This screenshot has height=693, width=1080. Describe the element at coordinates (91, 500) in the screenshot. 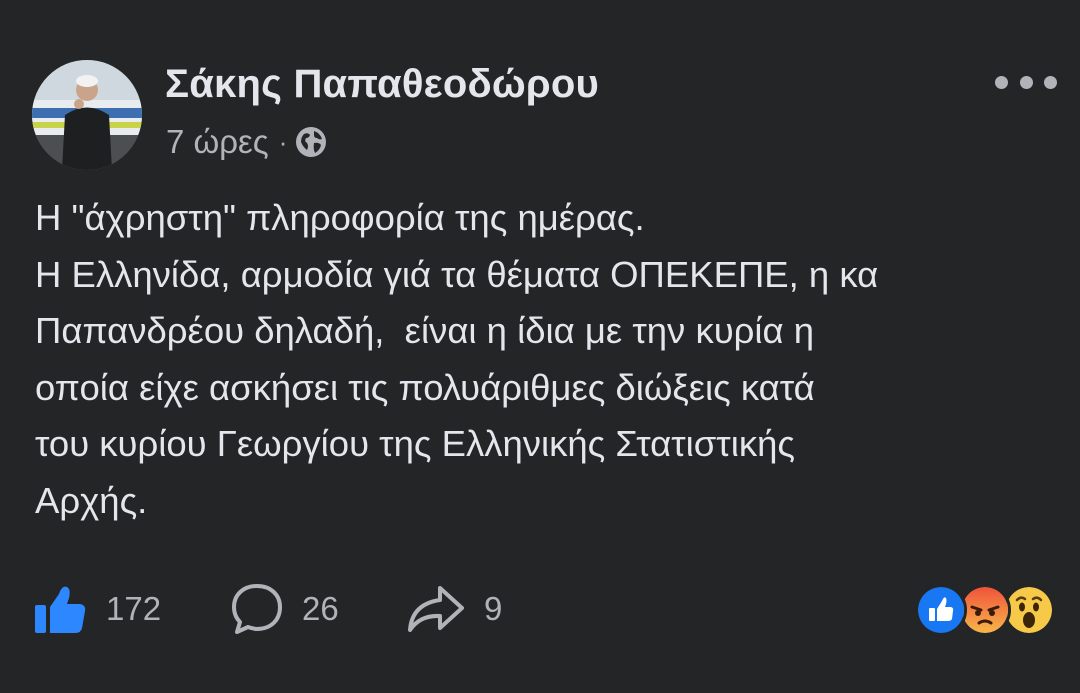

I see `post-text-line: Αρχής.` at that location.